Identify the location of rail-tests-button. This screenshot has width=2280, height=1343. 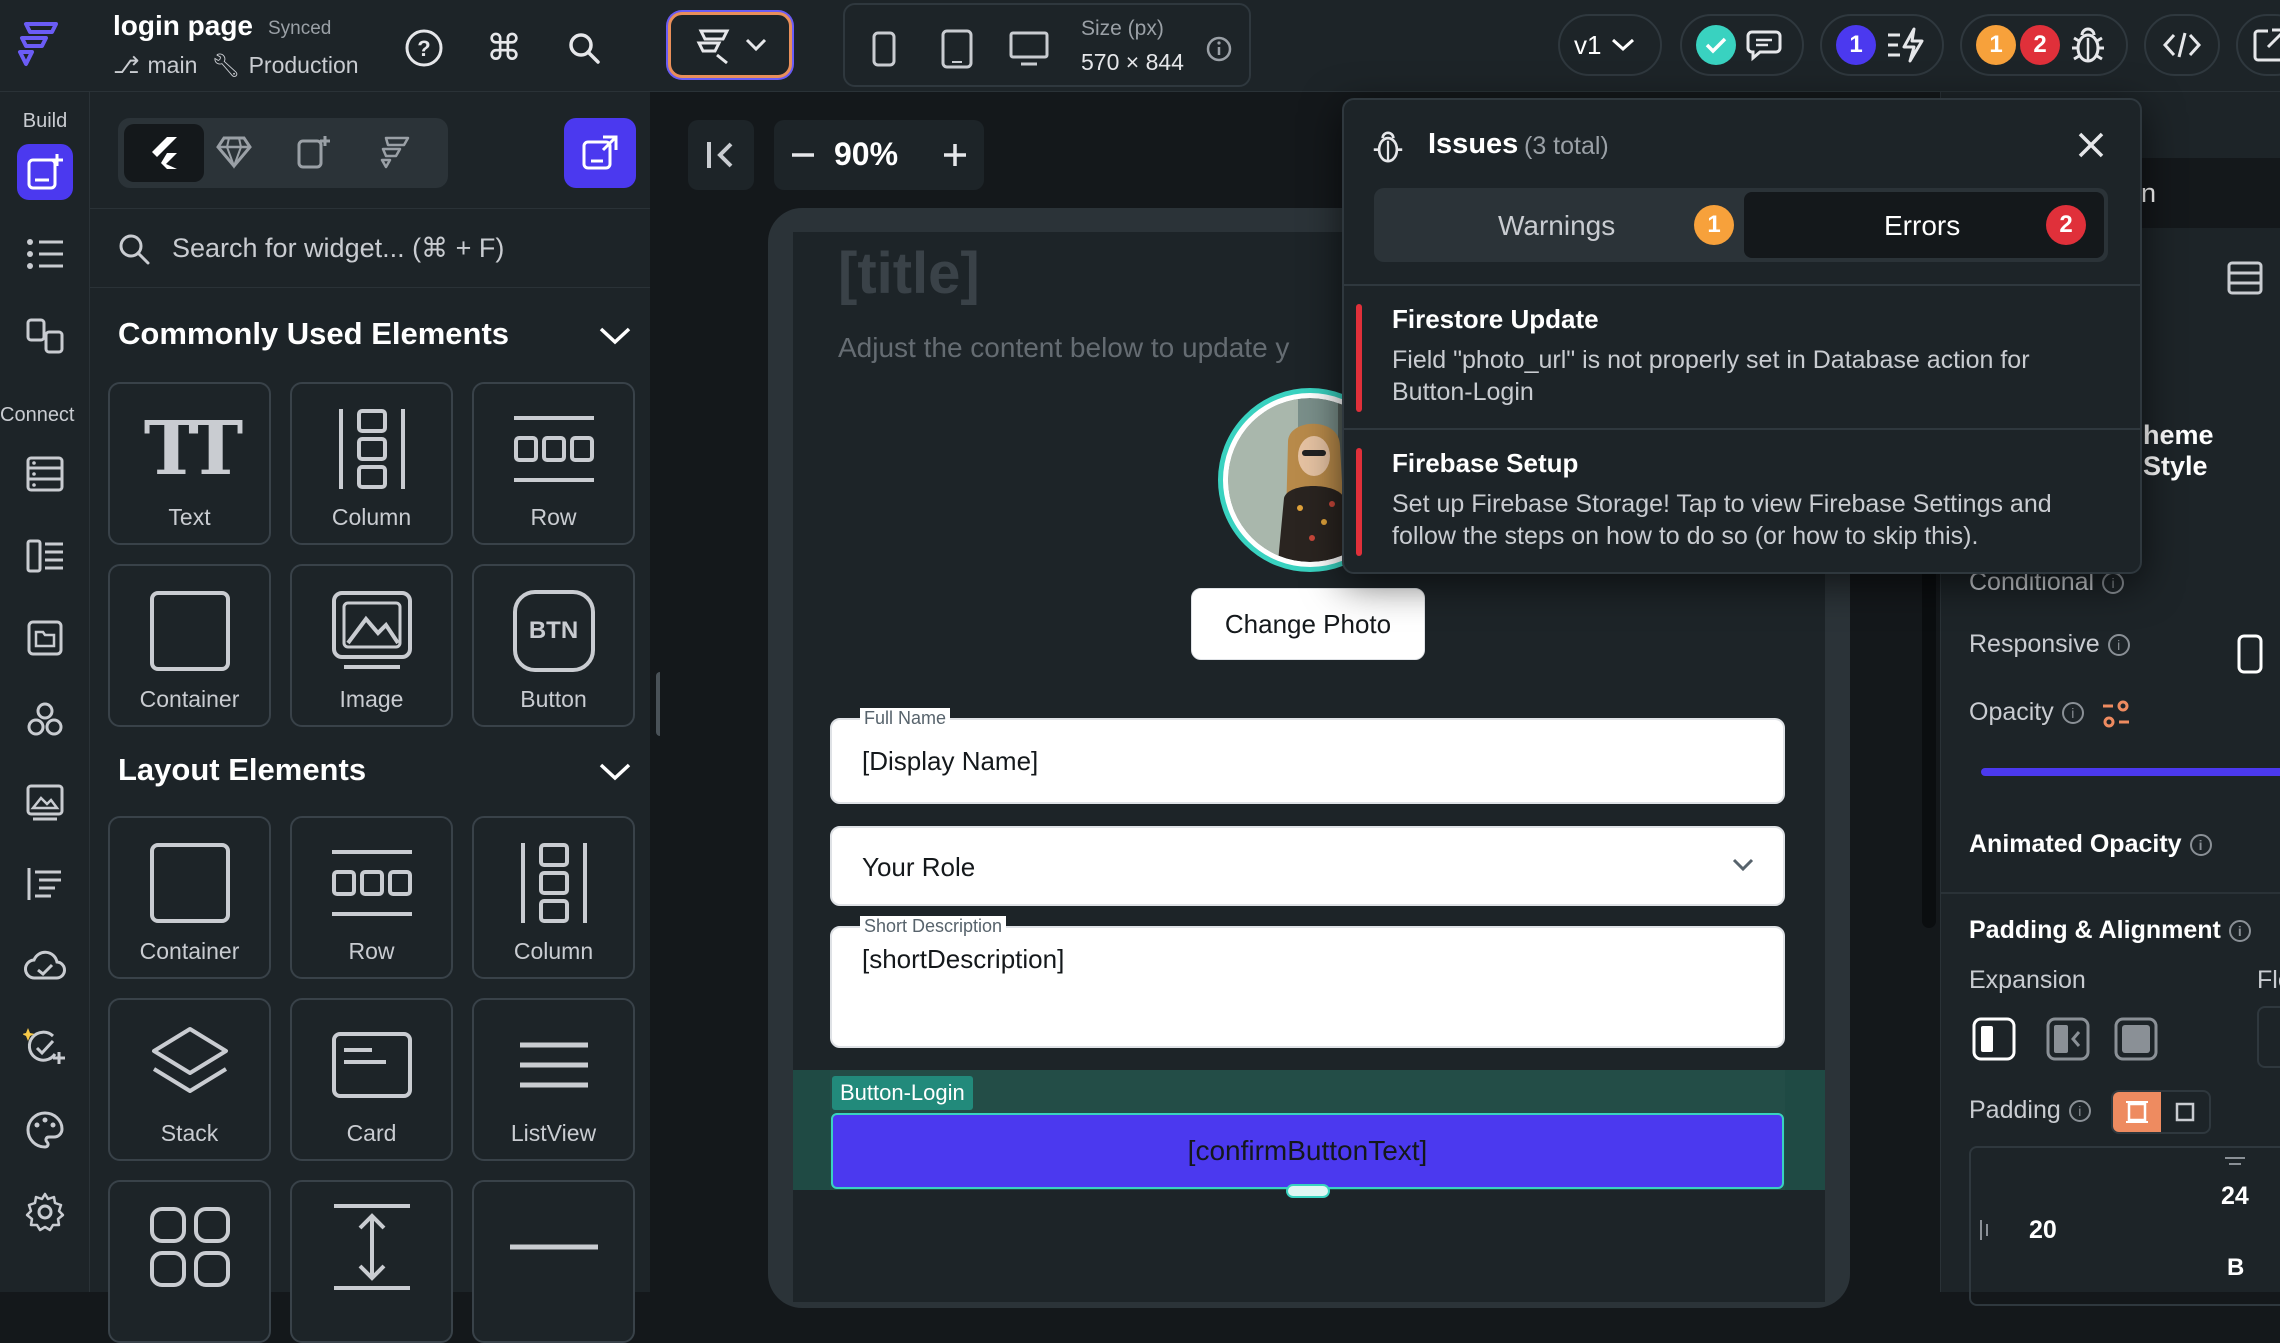
(45, 1048).